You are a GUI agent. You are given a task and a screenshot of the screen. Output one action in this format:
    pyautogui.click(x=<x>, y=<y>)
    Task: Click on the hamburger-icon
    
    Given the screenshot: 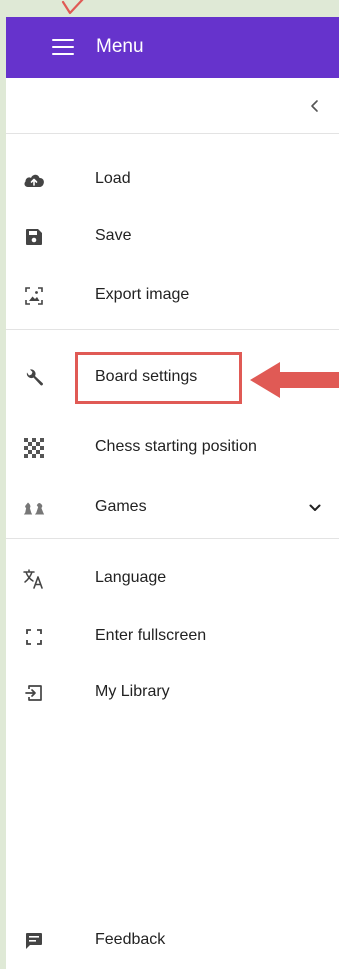 What is the action you would take?
    pyautogui.click(x=63, y=47)
    